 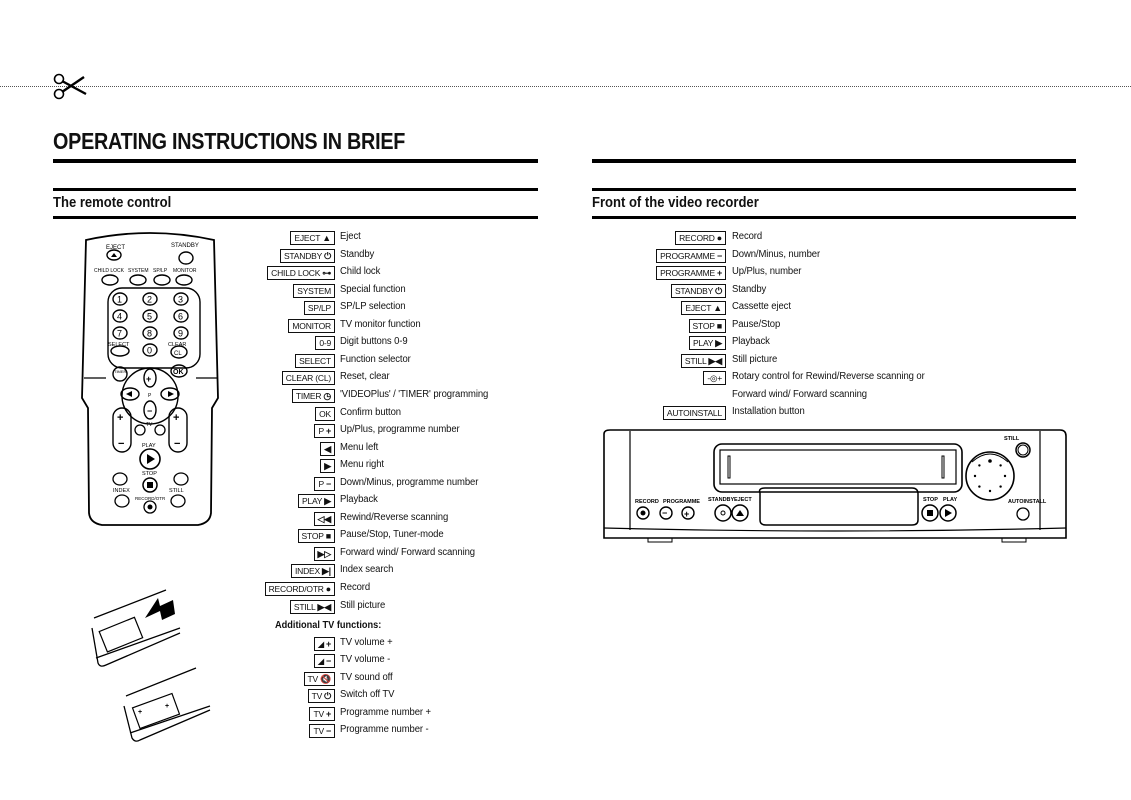 What do you see at coordinates (365, 377) in the screenshot?
I see `key-description: Reset, clear` at bounding box center [365, 377].